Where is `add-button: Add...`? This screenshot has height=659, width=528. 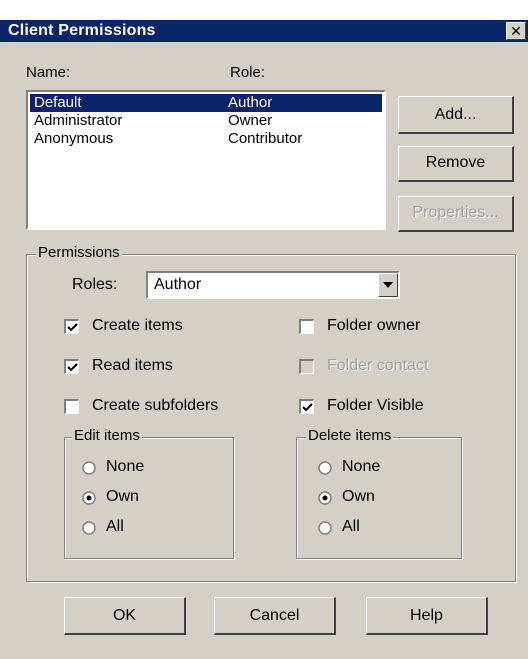
add-button: Add... is located at coordinates (456, 115).